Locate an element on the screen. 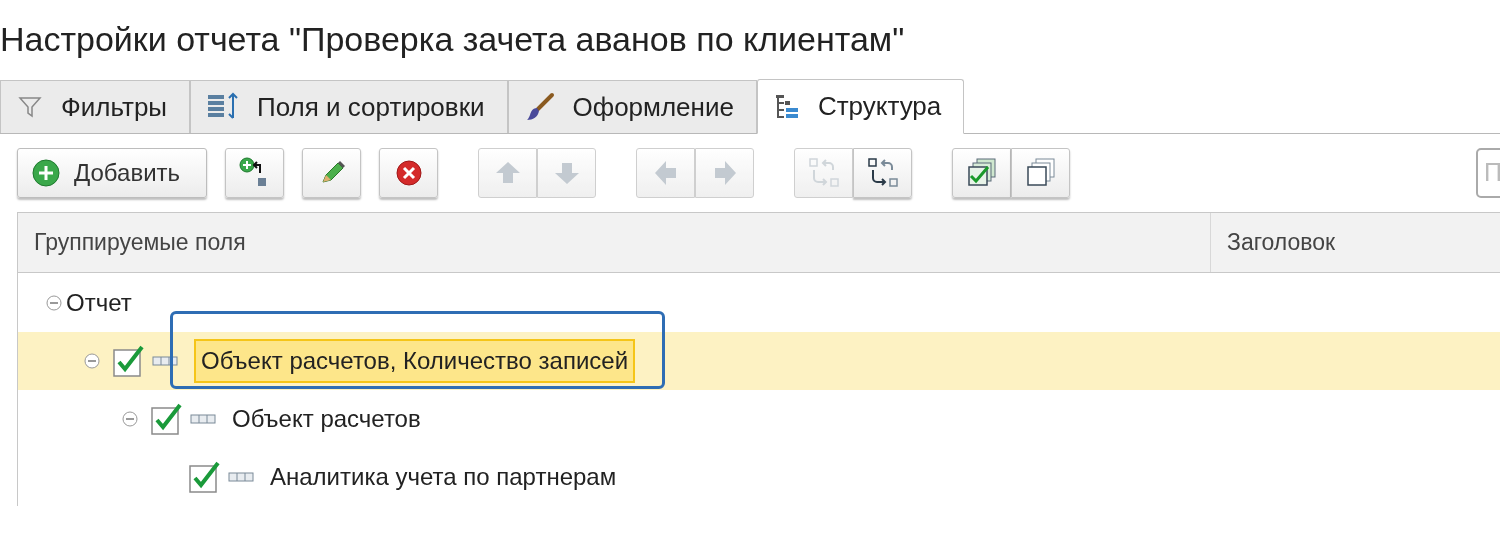  delete-icon is located at coordinates (408, 173).